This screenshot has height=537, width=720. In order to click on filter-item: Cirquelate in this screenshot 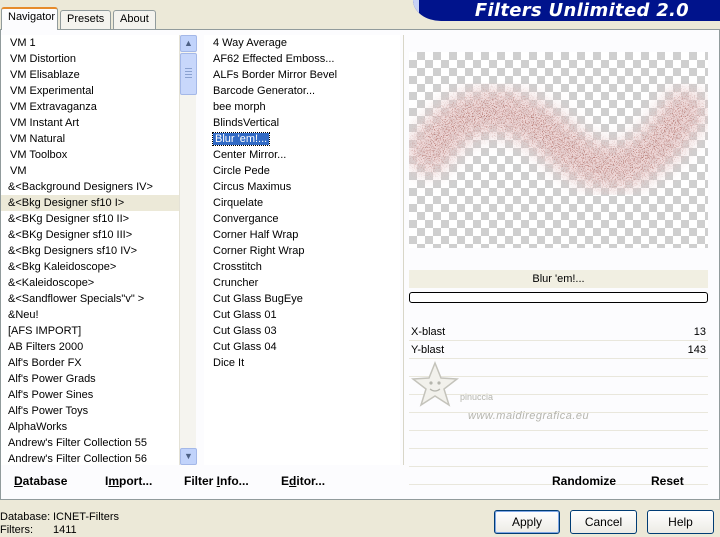, I will do `click(302, 203)`.